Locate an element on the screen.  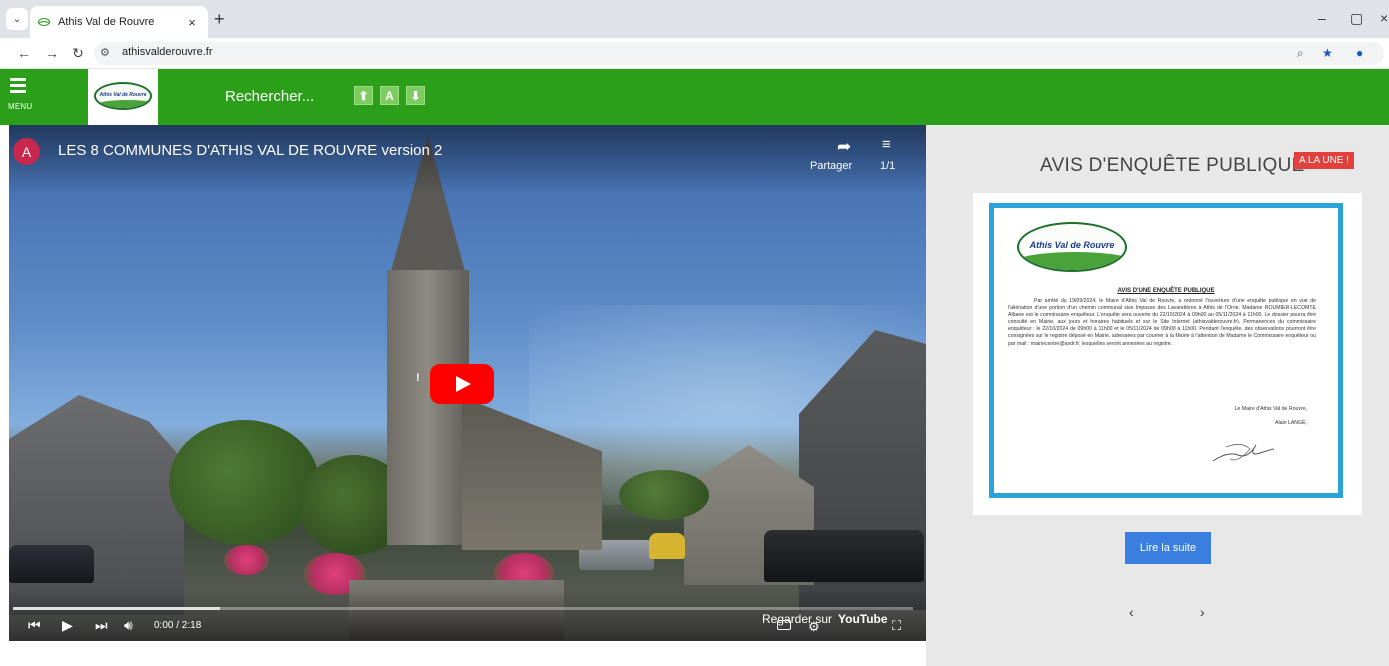
notice-logo: Athis Val de Rouvre is located at coordinates (1072, 247).